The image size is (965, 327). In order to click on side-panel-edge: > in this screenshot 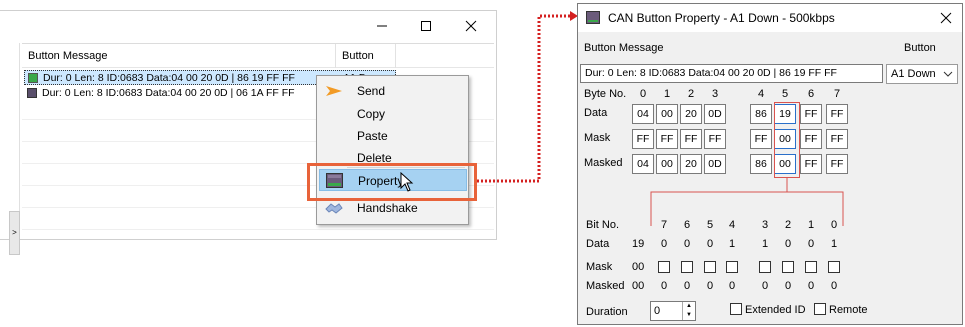, I will do `click(10, 149)`.